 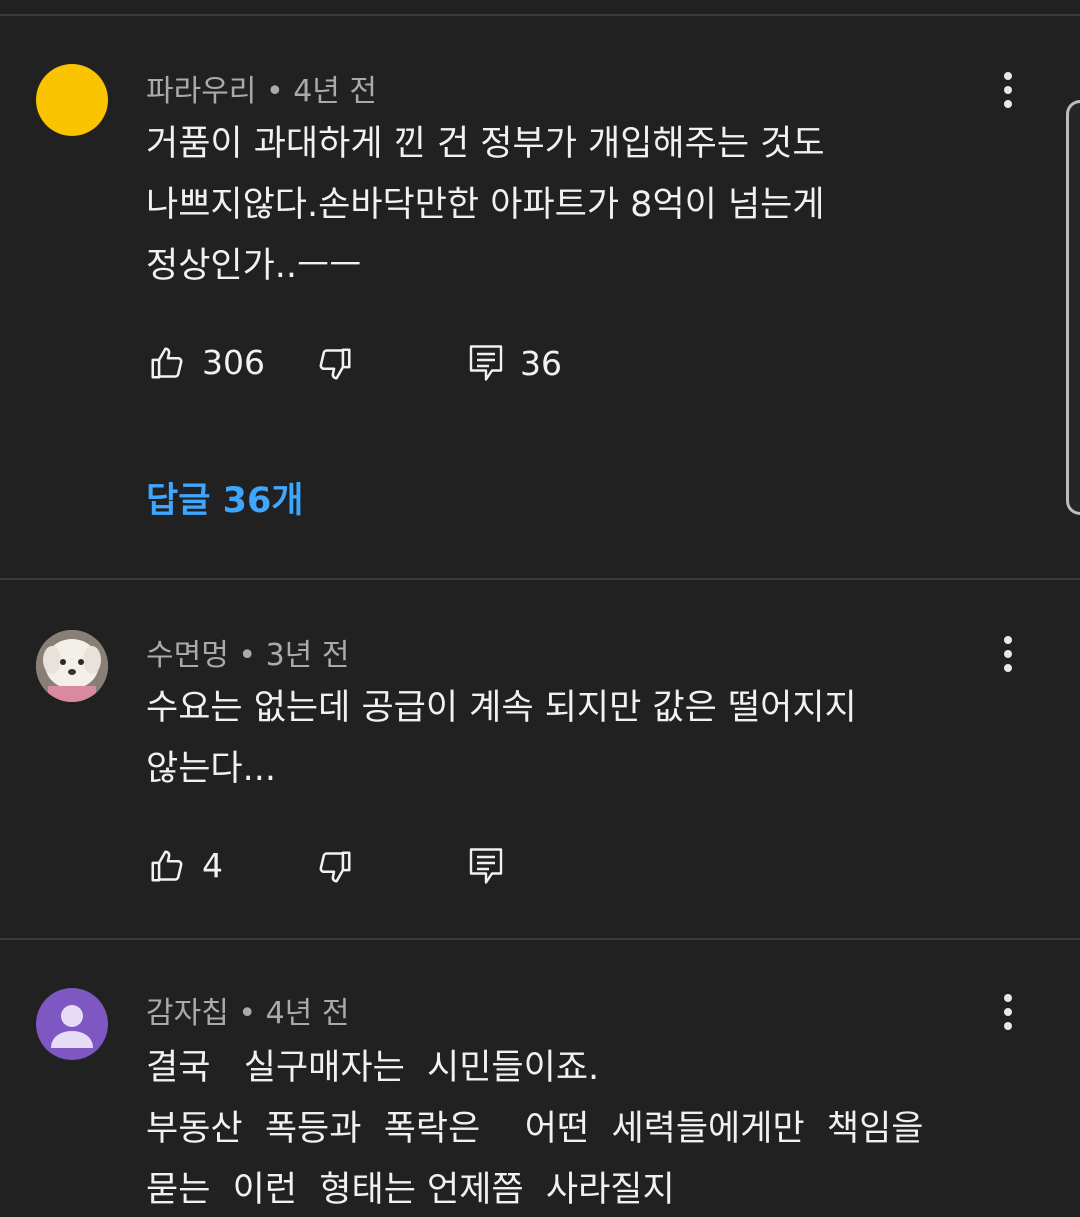 I want to click on author-name: 감자칩, so click(x=187, y=1013).